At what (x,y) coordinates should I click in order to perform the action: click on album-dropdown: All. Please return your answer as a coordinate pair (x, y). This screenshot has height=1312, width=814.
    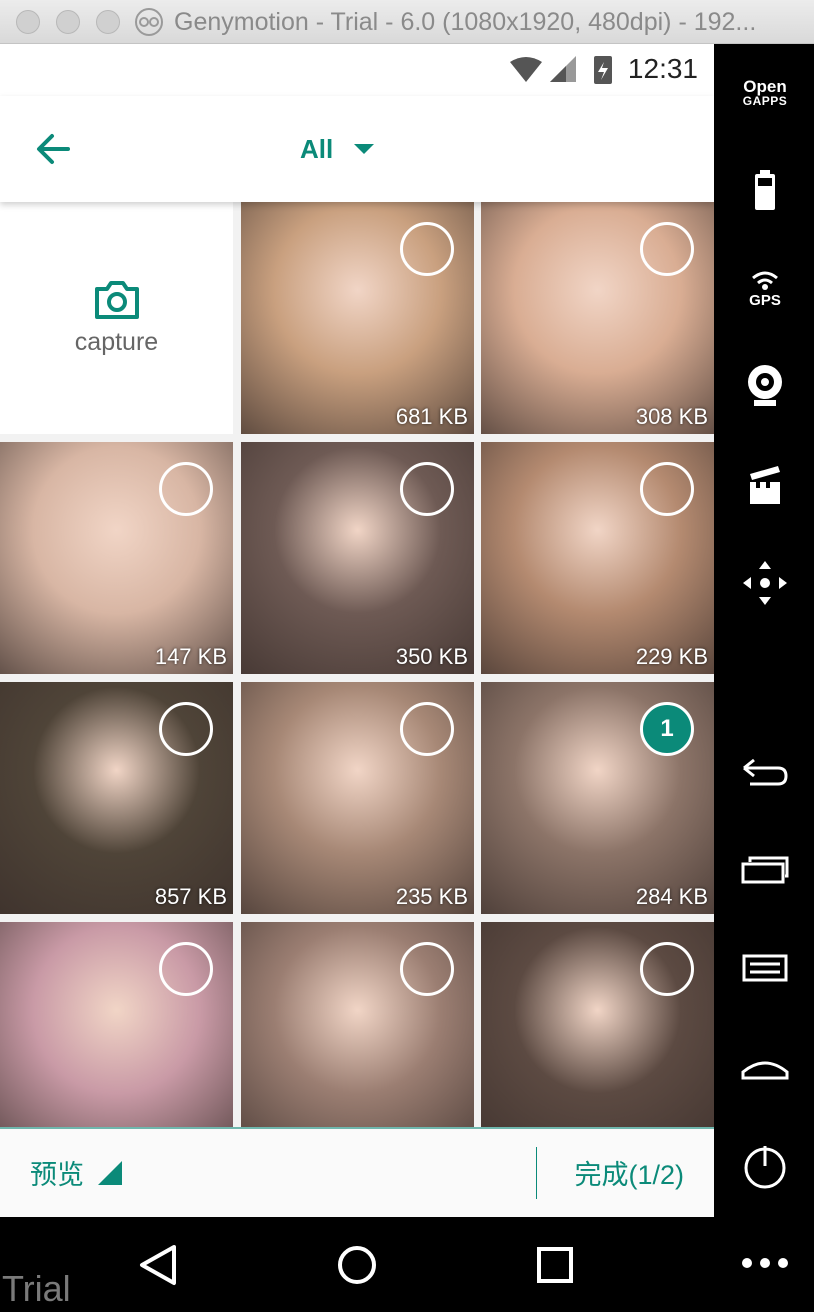
    Looking at the image, I should click on (337, 149).